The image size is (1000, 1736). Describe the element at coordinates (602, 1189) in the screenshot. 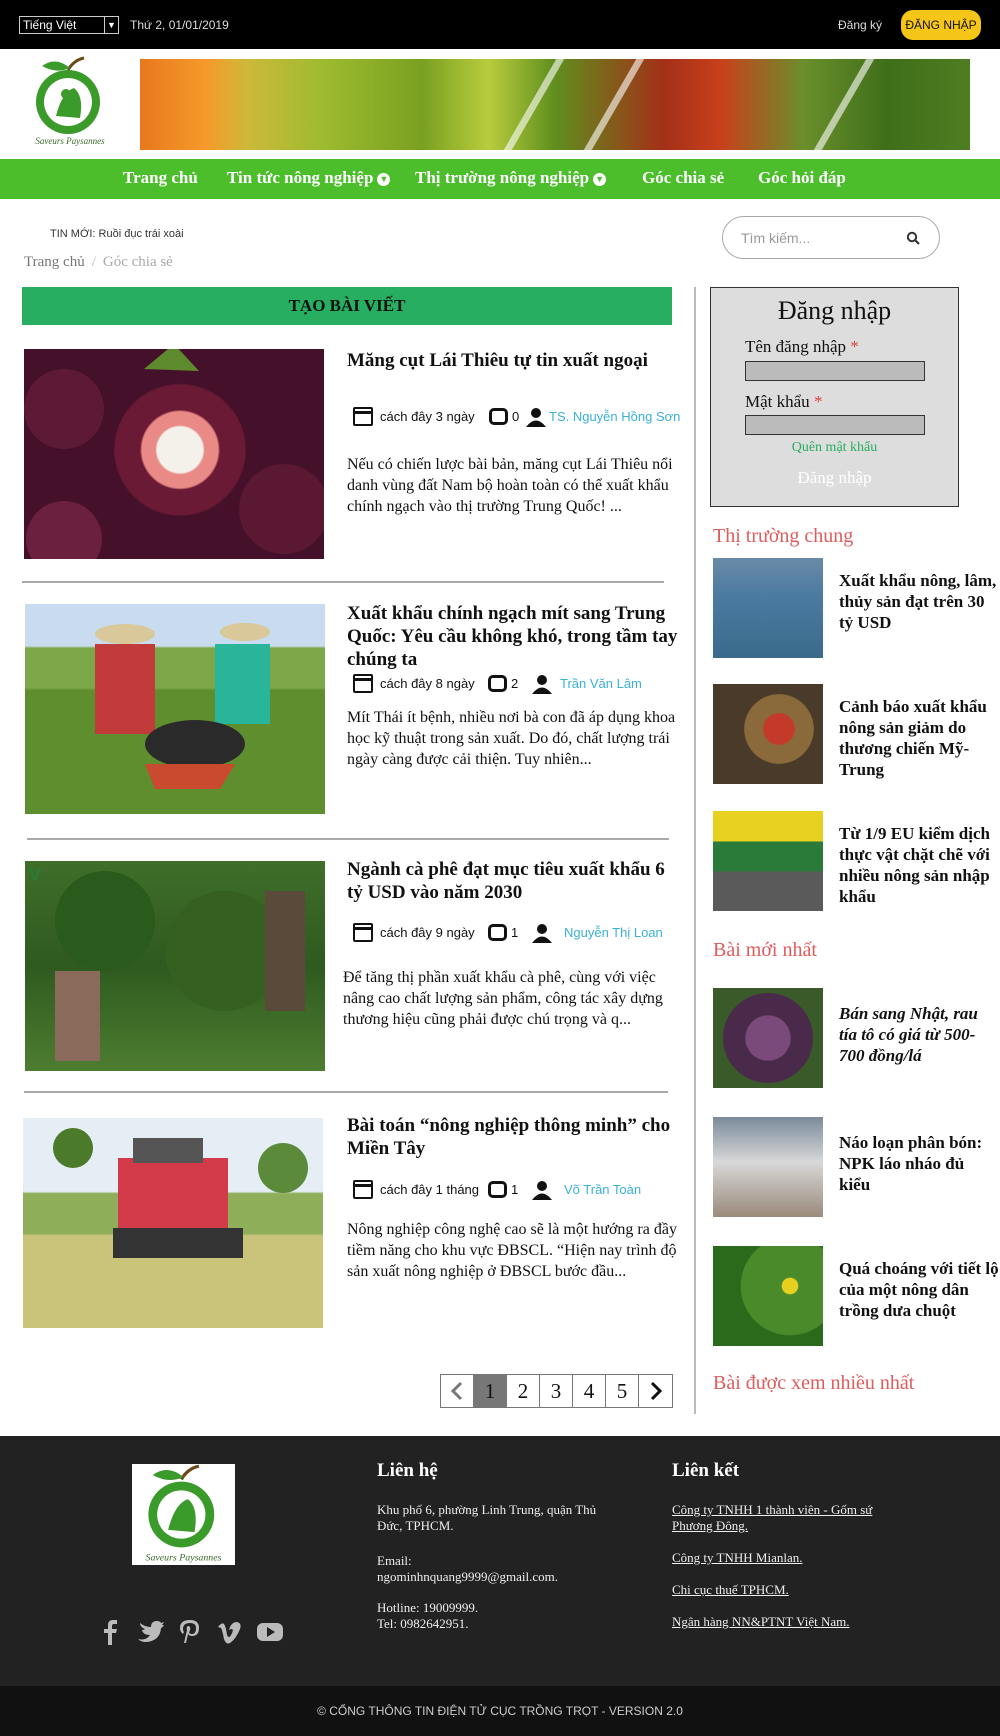

I see `article-author: Võ Trần Toàn` at that location.